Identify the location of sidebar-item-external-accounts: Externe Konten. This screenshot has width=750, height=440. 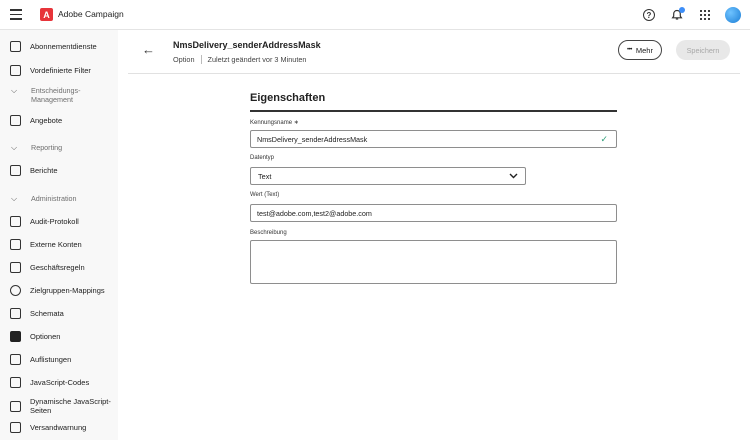
(59, 244).